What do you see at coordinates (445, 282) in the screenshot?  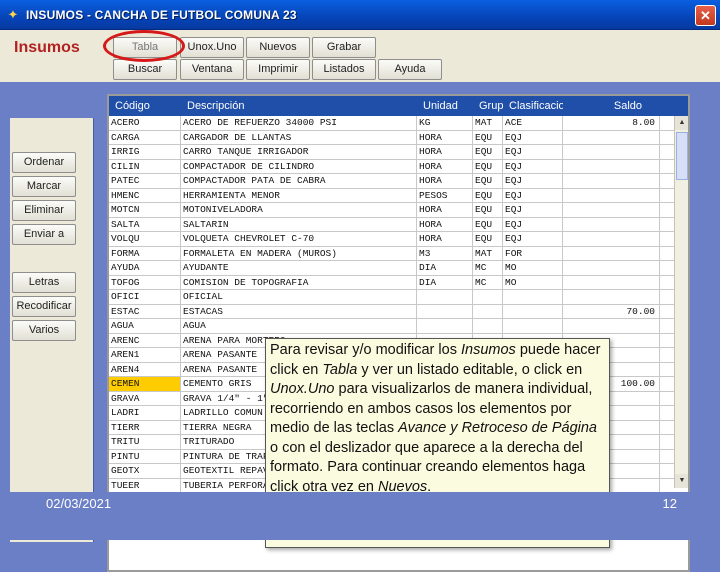 I see `table-cell: DIA` at bounding box center [445, 282].